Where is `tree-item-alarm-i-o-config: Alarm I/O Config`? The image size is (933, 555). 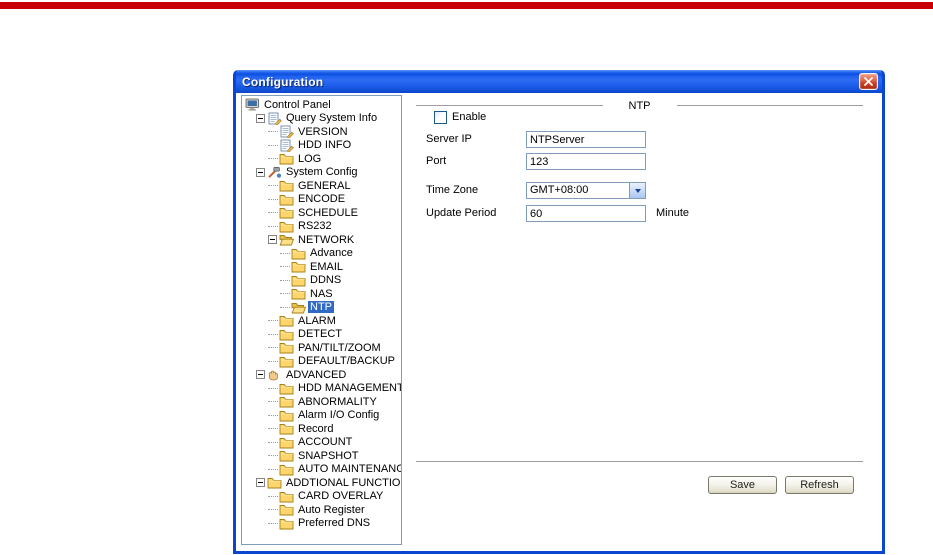 tree-item-alarm-i-o-config: Alarm I/O Config is located at coordinates (321, 416).